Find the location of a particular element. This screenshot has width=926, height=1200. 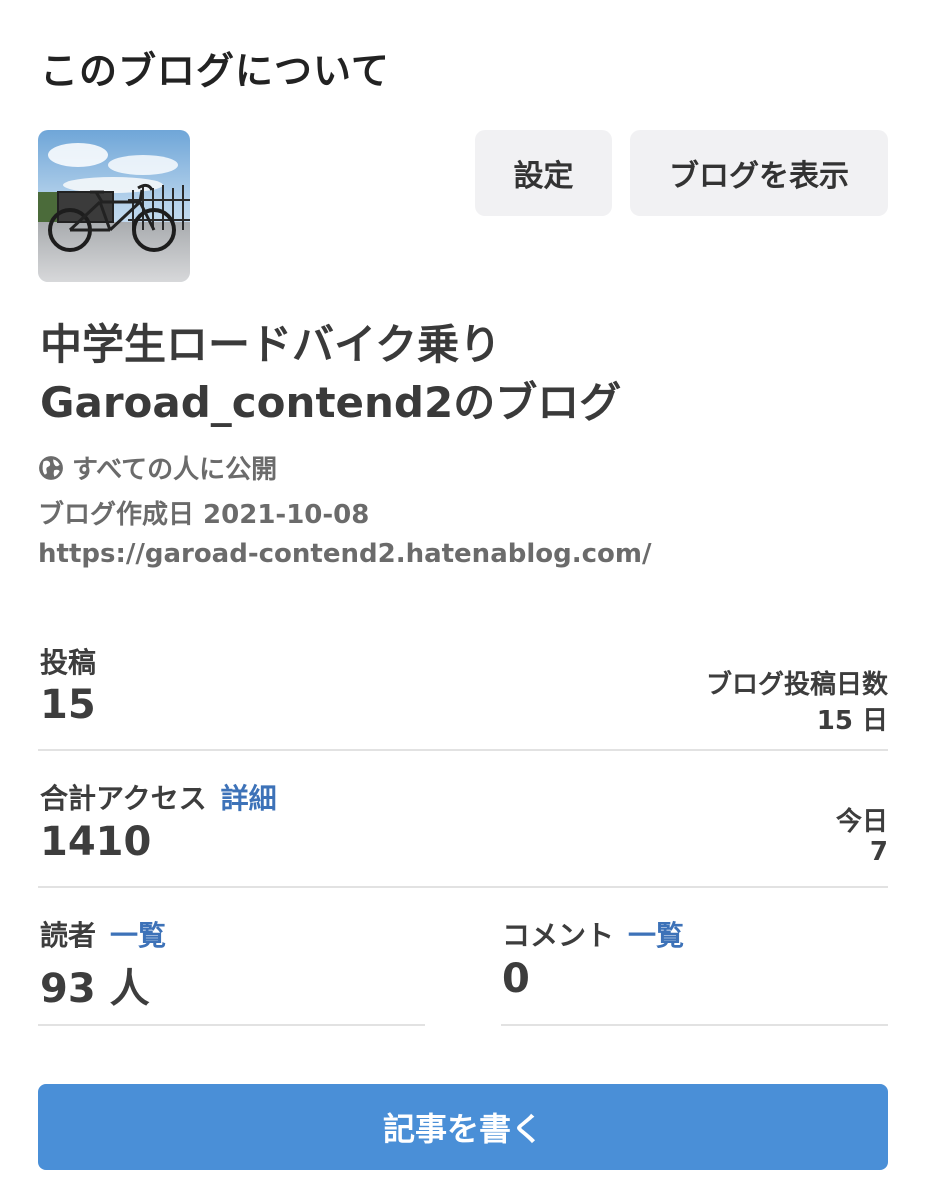

comments-label-row: コメント 一覧 is located at coordinates (593, 934).